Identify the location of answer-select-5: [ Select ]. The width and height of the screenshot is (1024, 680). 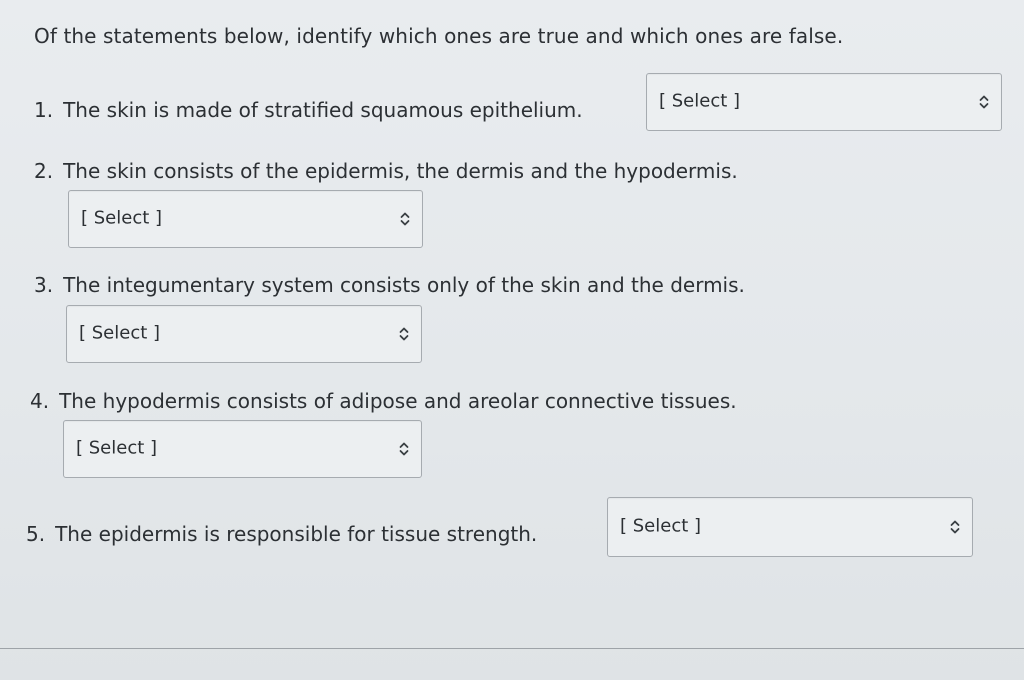
(790, 527).